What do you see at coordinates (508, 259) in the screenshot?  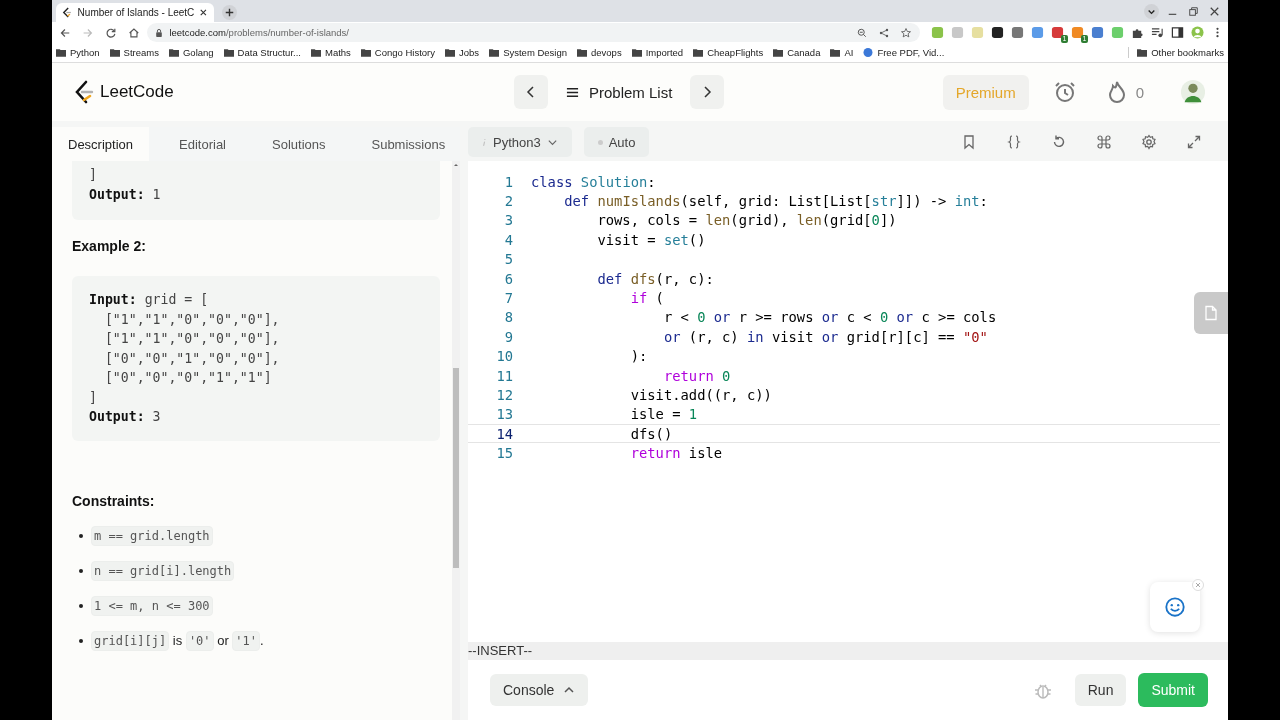 I see `line-number: 5` at bounding box center [508, 259].